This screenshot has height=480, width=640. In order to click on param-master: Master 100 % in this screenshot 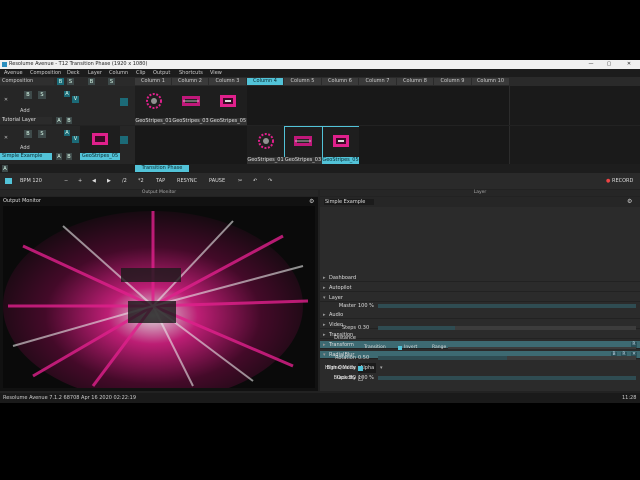, I will do `click(480, 306)`.